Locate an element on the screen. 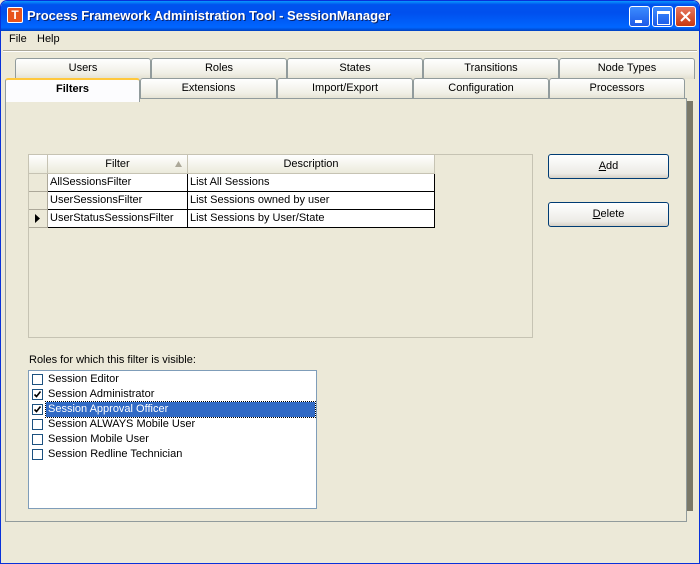 This screenshot has height=564, width=700. tab-users: Users is located at coordinates (83, 68).